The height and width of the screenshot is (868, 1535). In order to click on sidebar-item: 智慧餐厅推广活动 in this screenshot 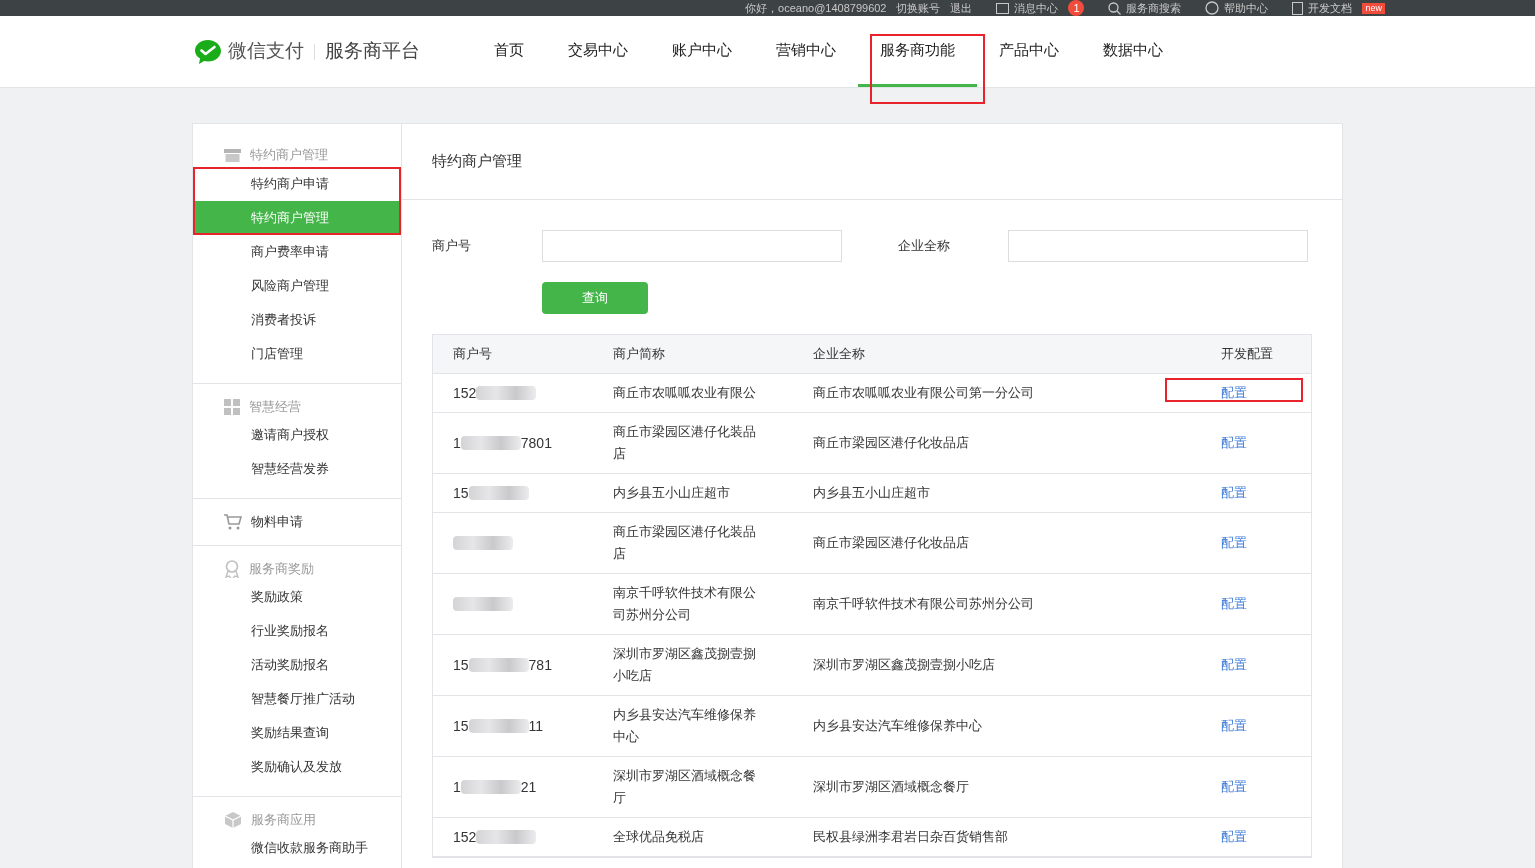, I will do `click(297, 699)`.